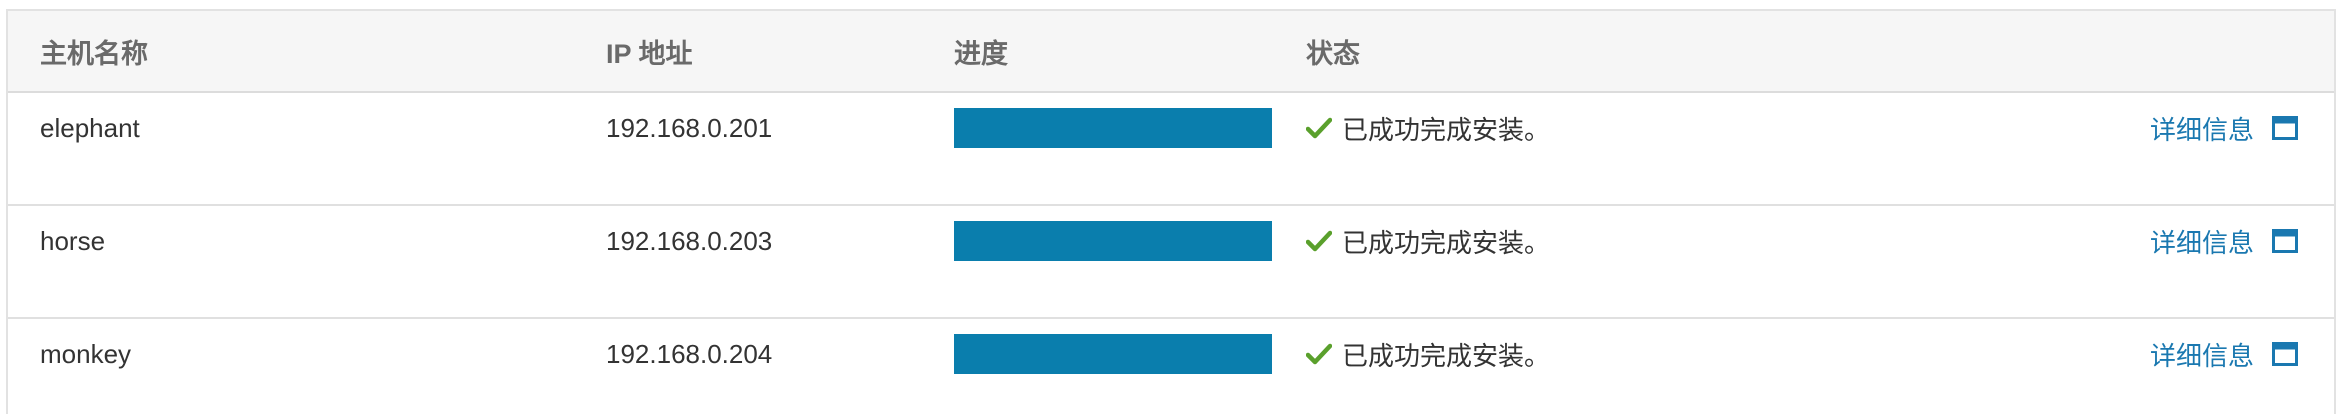  Describe the element at coordinates (981, 53) in the screenshot. I see `header-progress: 进度` at that location.